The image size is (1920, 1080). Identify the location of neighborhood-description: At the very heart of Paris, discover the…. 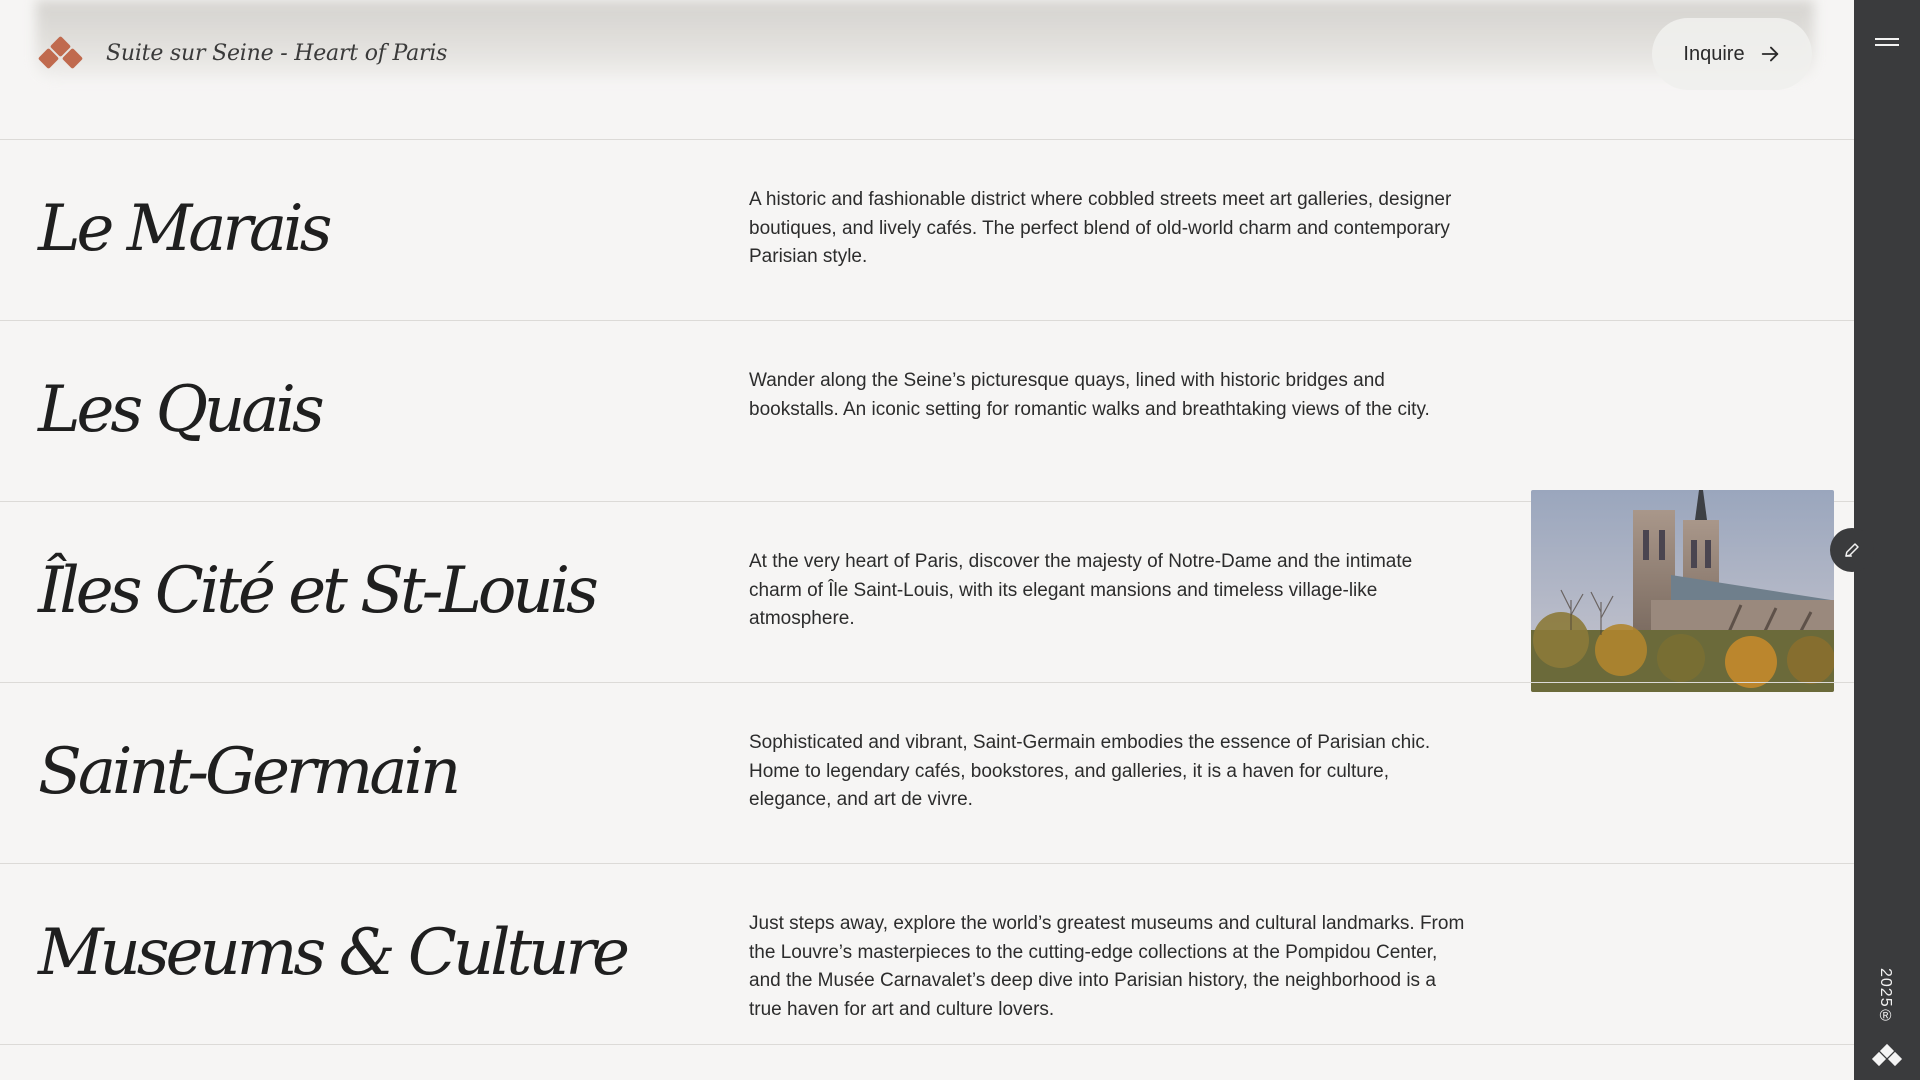
(1081, 590).